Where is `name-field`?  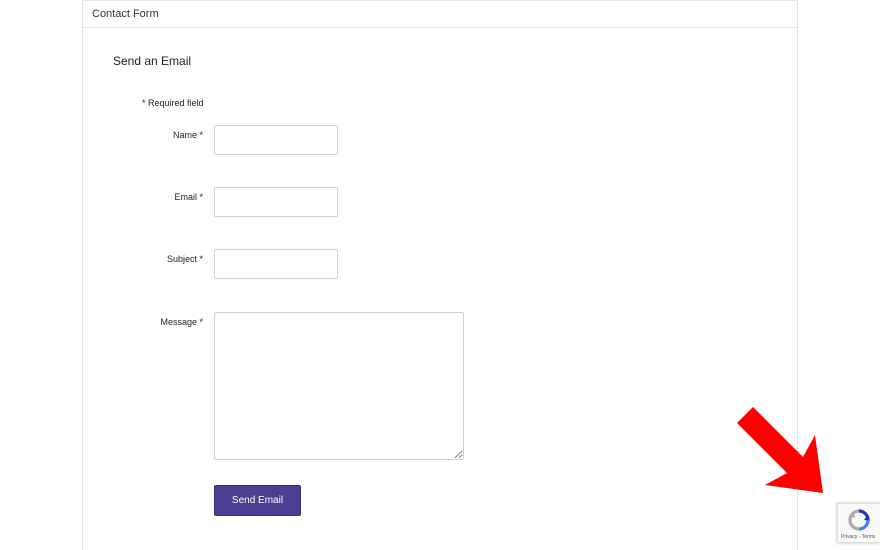 name-field is located at coordinates (276, 140).